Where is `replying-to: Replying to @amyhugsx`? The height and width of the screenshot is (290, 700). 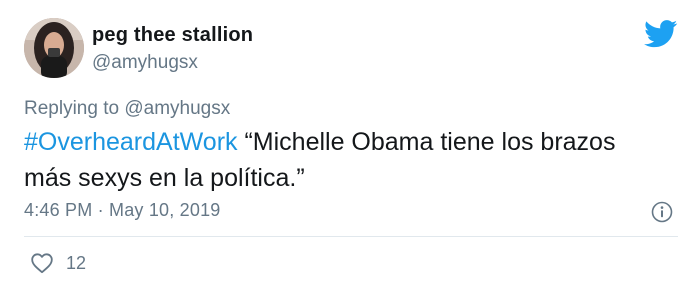 replying-to: Replying to @amyhugsx is located at coordinates (127, 109).